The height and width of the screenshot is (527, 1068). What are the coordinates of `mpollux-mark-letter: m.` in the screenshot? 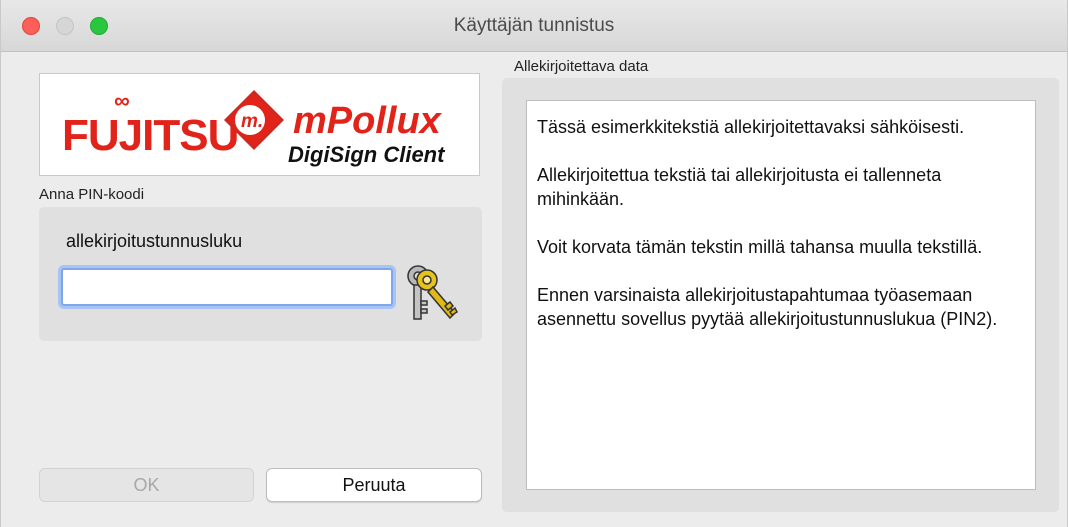 It's located at (252, 121).